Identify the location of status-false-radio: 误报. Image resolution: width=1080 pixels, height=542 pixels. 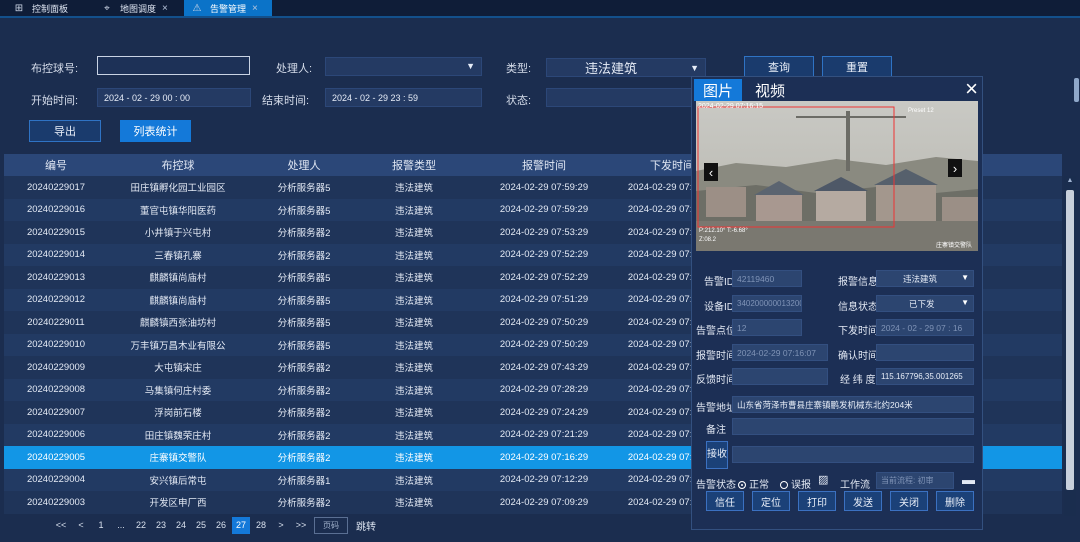
(795, 483).